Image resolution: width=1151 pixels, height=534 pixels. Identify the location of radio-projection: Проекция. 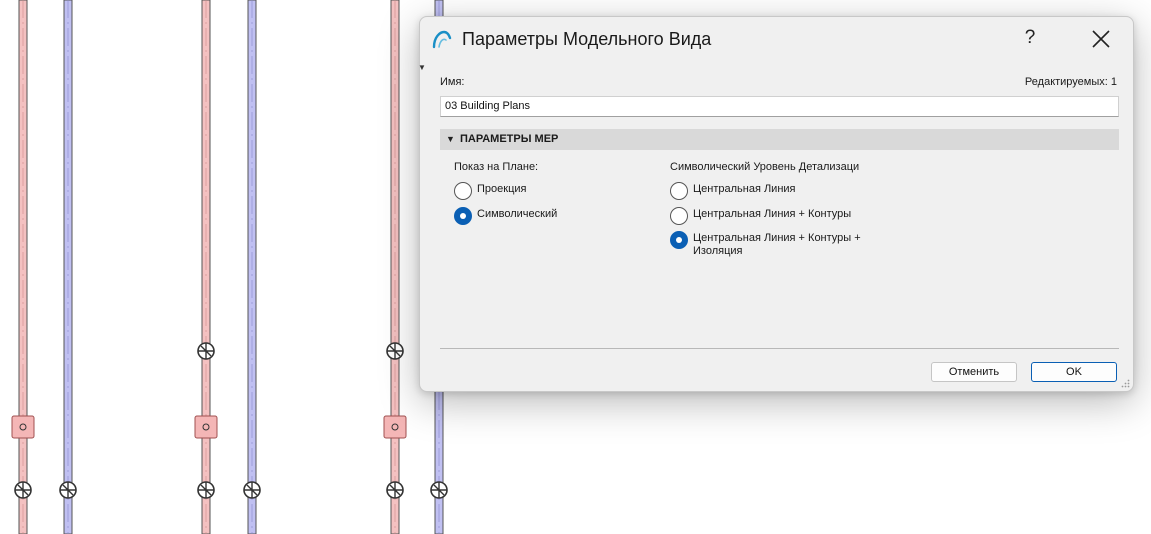
(554, 192).